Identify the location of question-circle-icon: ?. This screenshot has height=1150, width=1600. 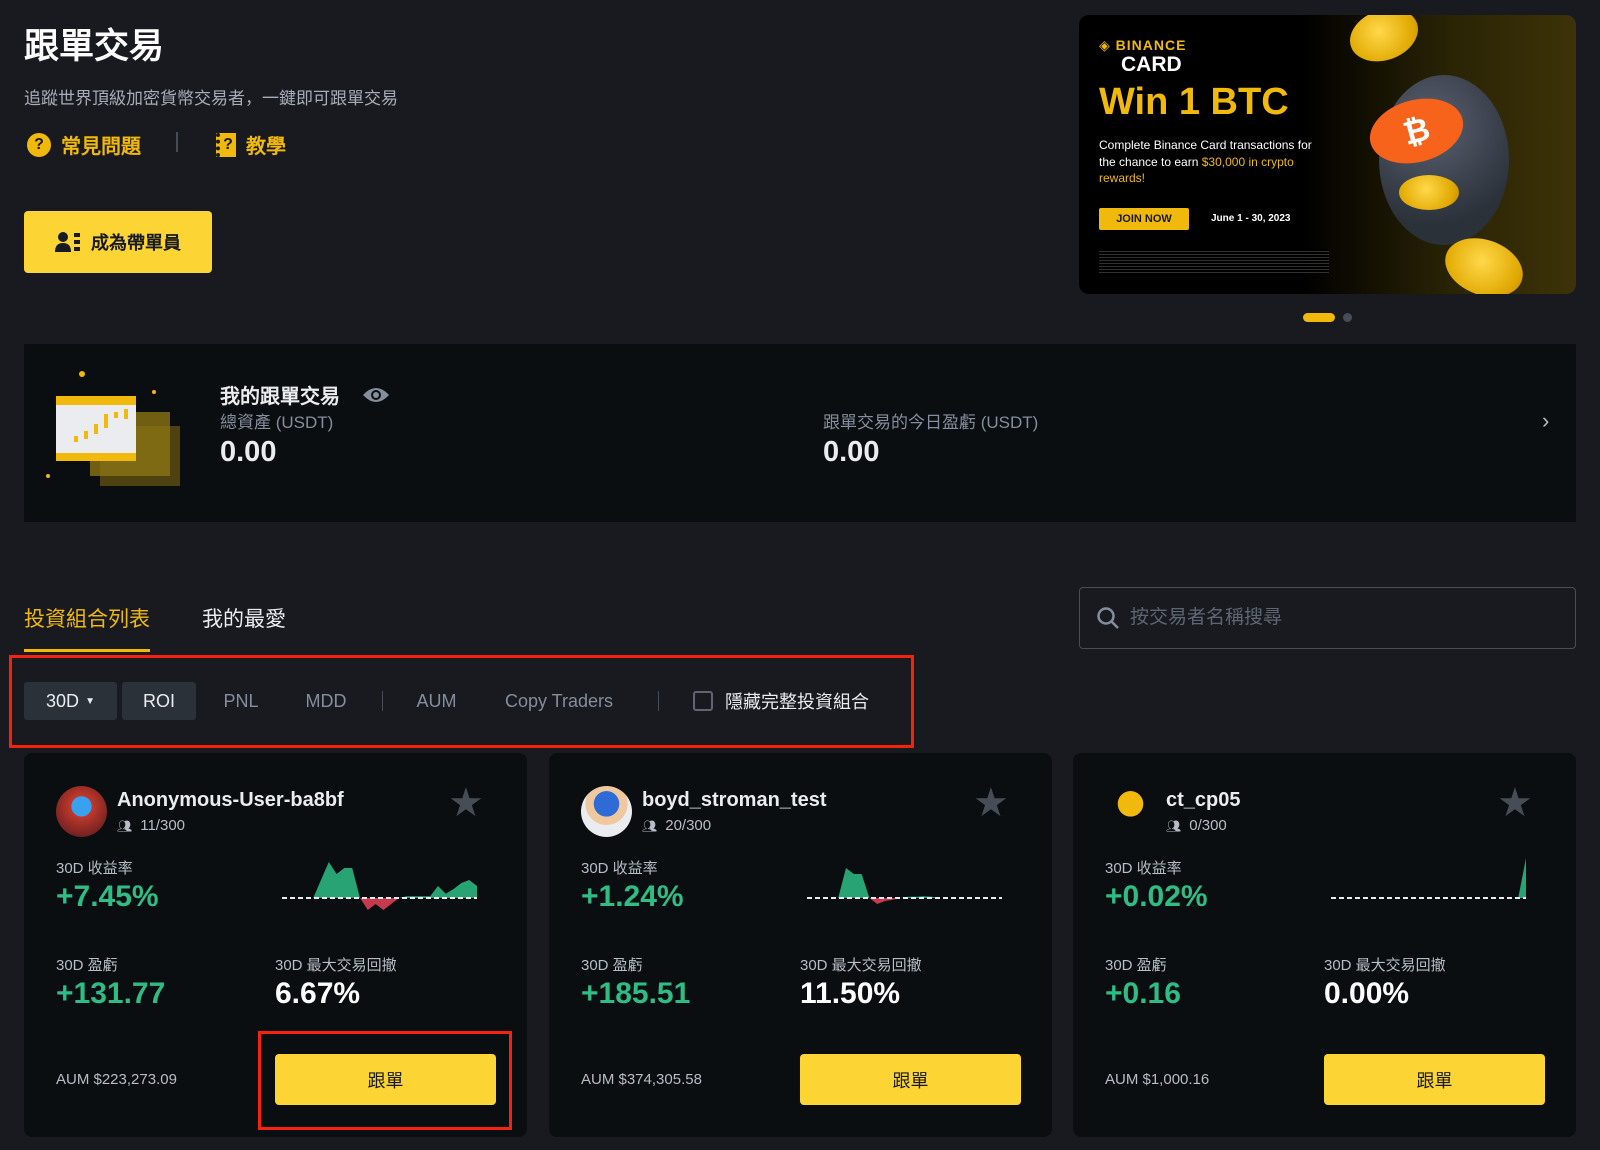
(39, 144).